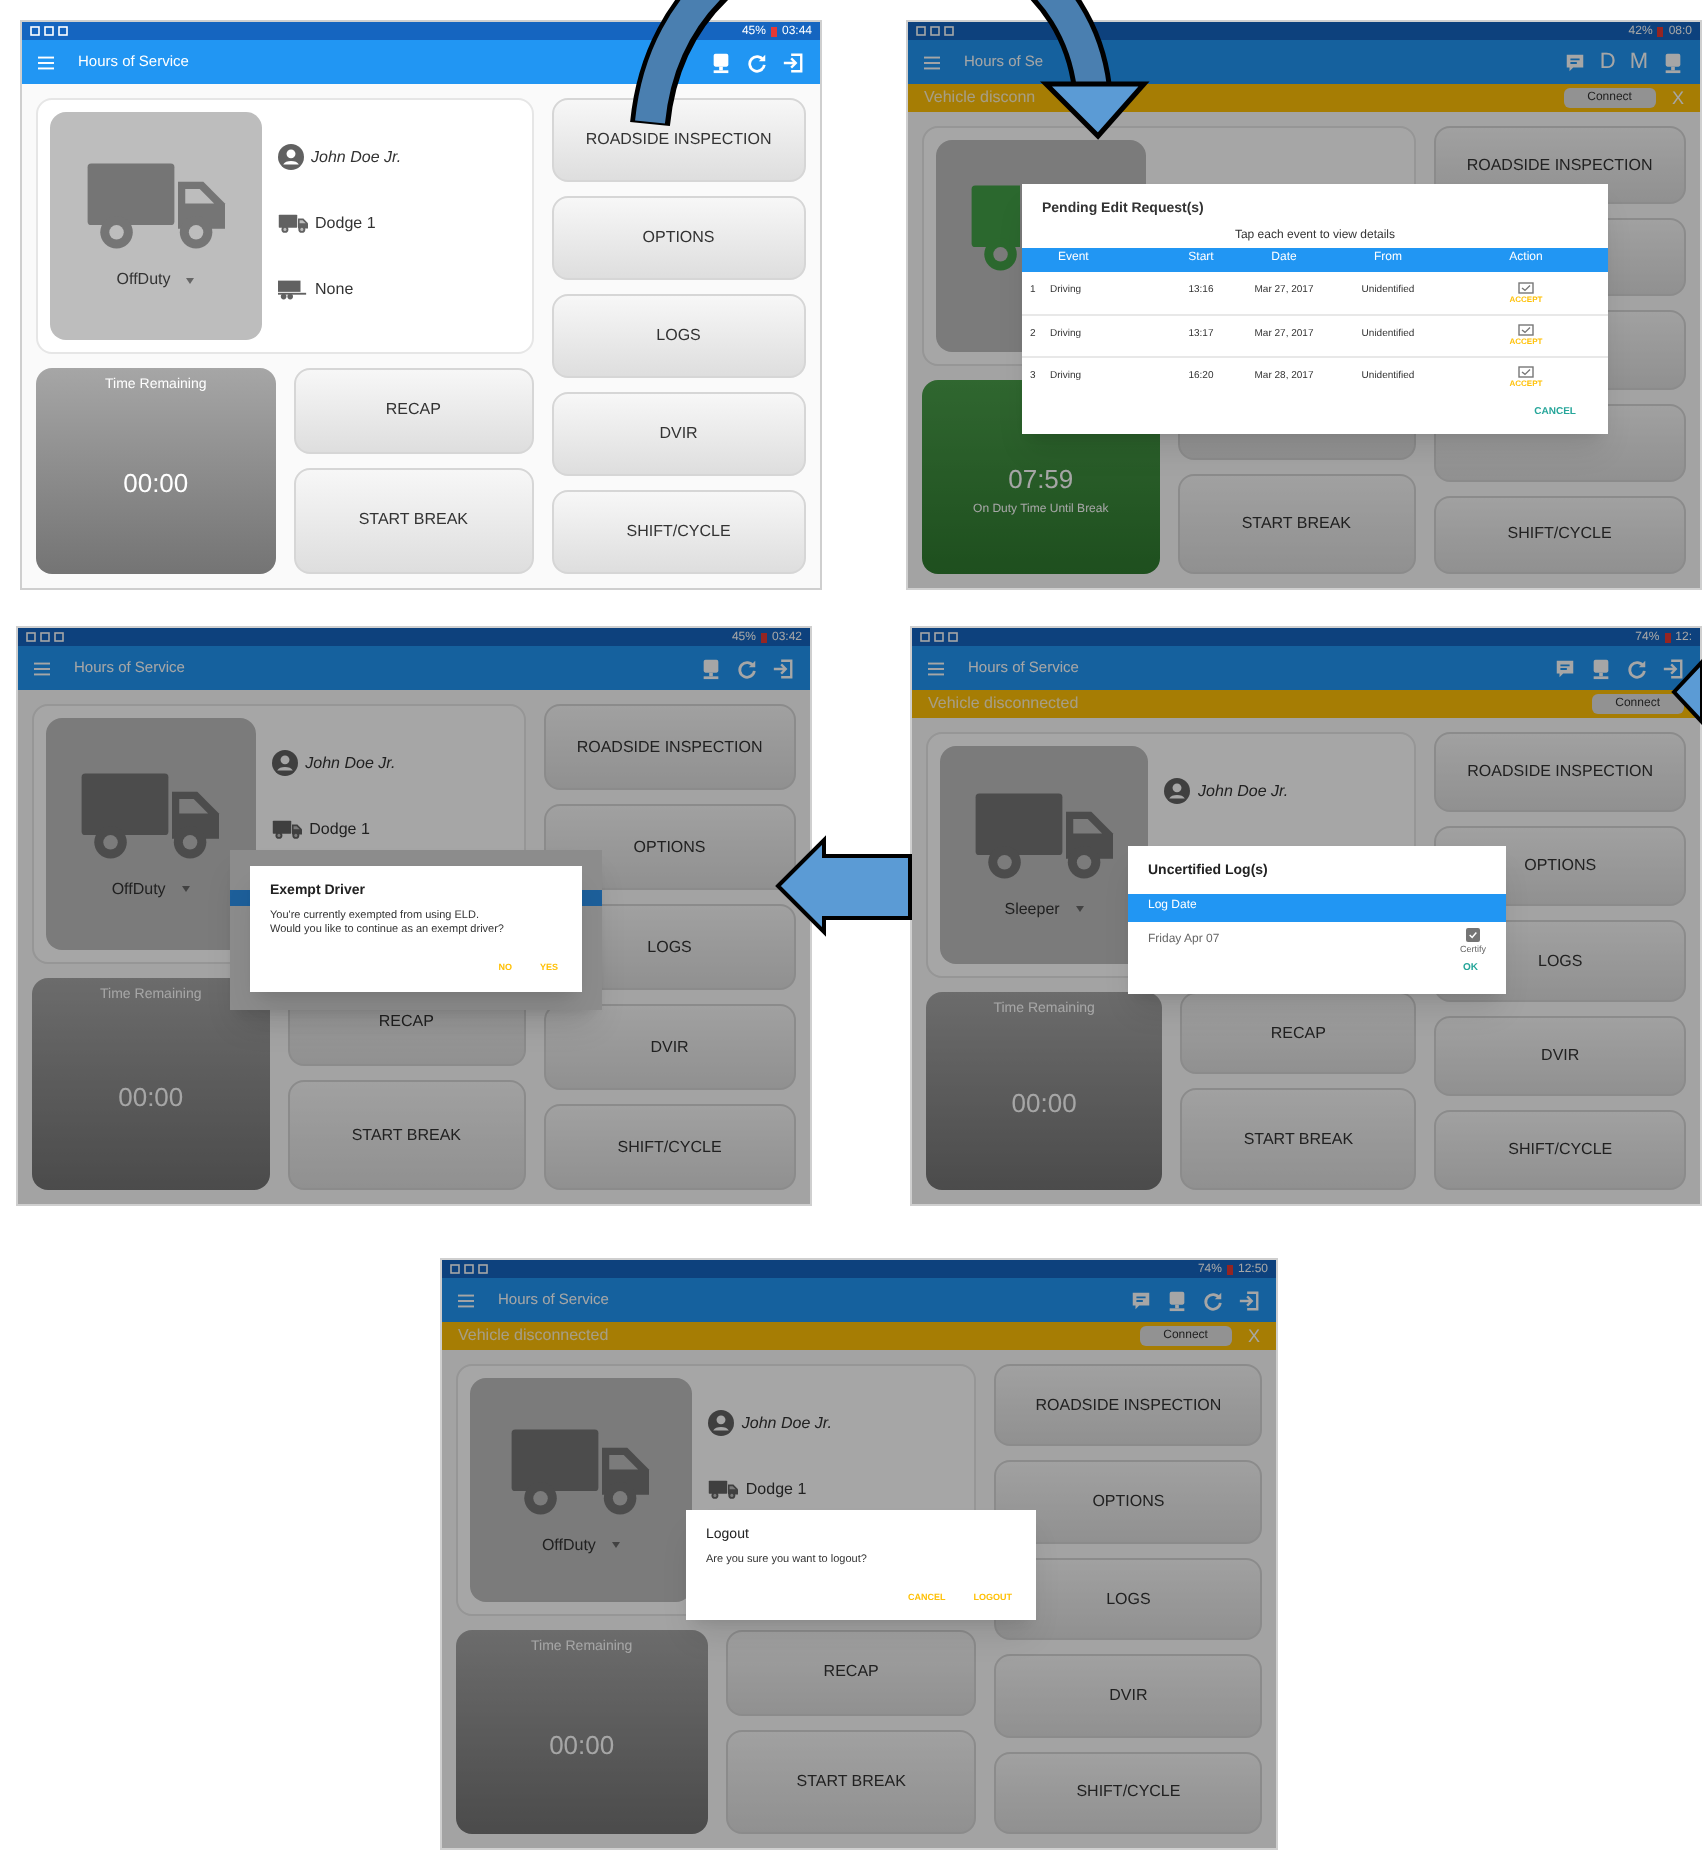 The width and height of the screenshot is (1702, 1850). What do you see at coordinates (981, 98) in the screenshot?
I see `banner-text: Vehicle disconn` at bounding box center [981, 98].